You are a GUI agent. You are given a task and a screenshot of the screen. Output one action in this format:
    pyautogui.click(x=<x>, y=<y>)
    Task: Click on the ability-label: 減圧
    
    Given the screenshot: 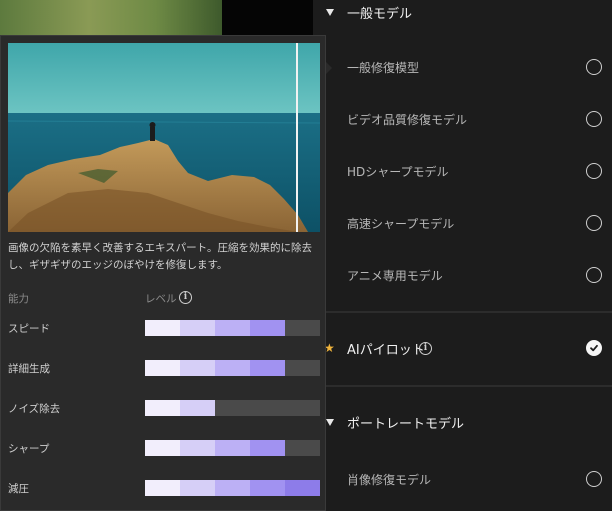 What is the action you would take?
    pyautogui.click(x=18, y=489)
    